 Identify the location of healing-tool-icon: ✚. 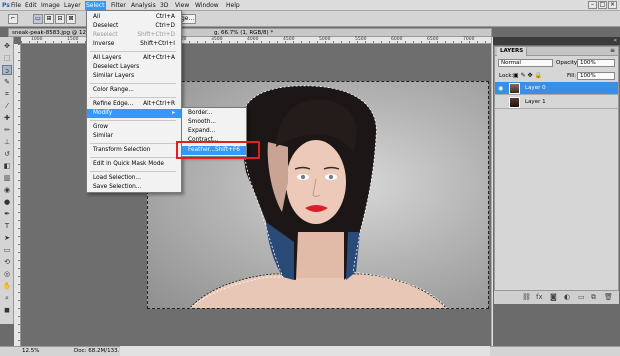
(7, 118).